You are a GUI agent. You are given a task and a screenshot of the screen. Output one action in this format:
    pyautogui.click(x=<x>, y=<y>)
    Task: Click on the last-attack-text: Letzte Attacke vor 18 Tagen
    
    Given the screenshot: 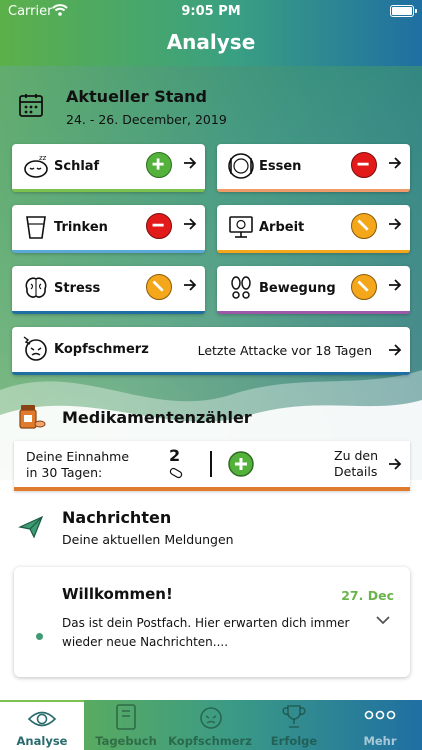 What is the action you would take?
    pyautogui.click(x=284, y=350)
    